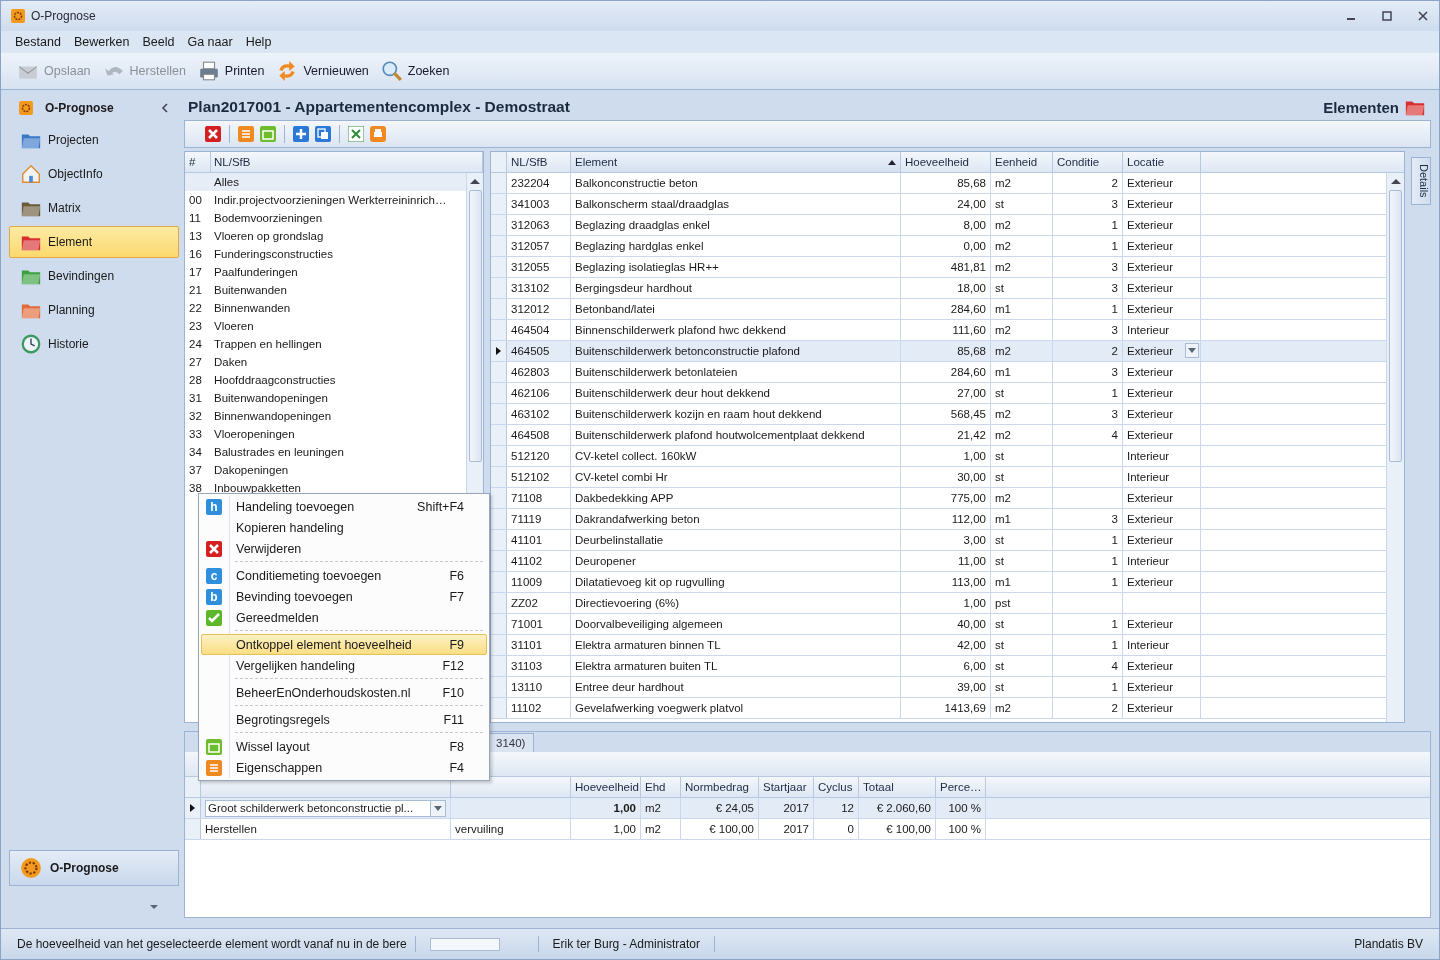 This screenshot has width=1440, height=960. I want to click on table-row: 312057 Beglazing hardglas enkel 0,00 m2 1 Exterieur, so click(938, 246).